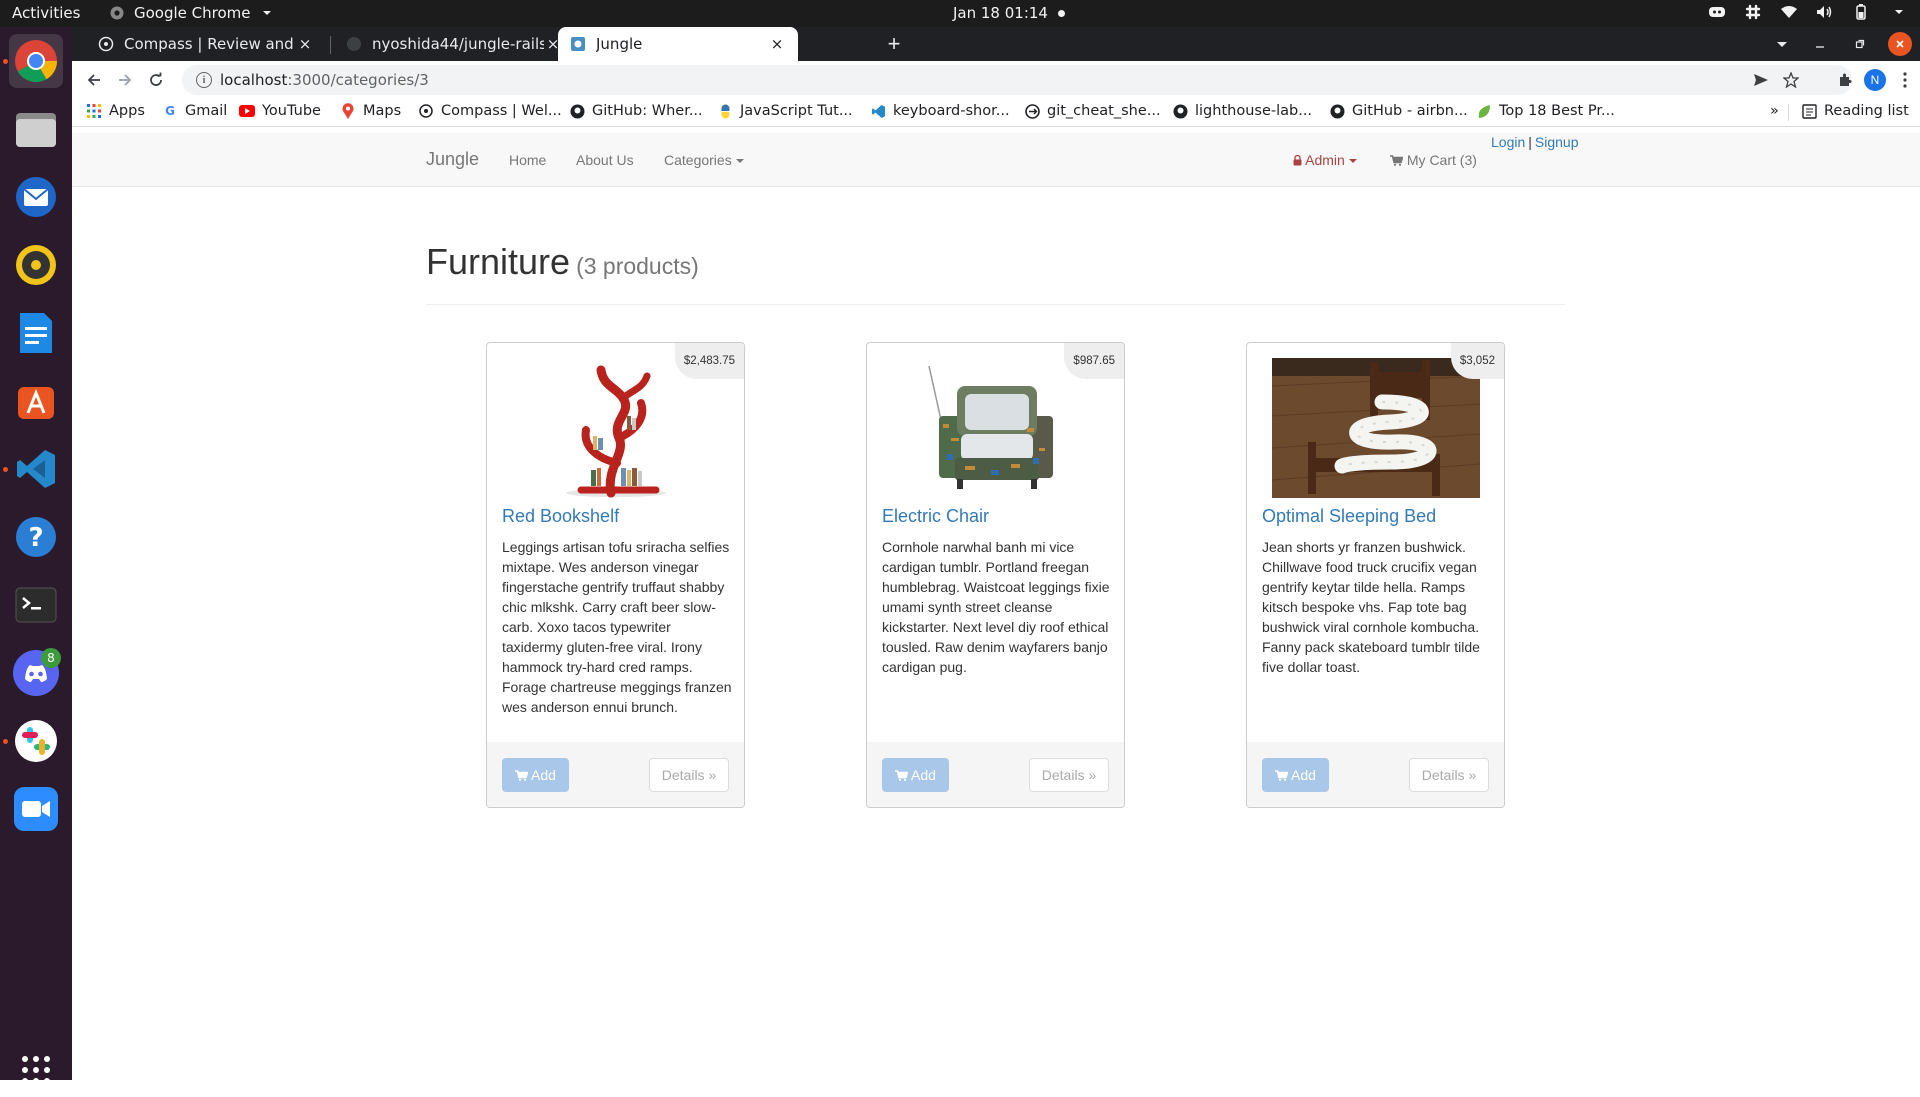 The height and width of the screenshot is (1097, 1920). What do you see at coordinates (1845, 80) in the screenshot?
I see `extensions-icon` at bounding box center [1845, 80].